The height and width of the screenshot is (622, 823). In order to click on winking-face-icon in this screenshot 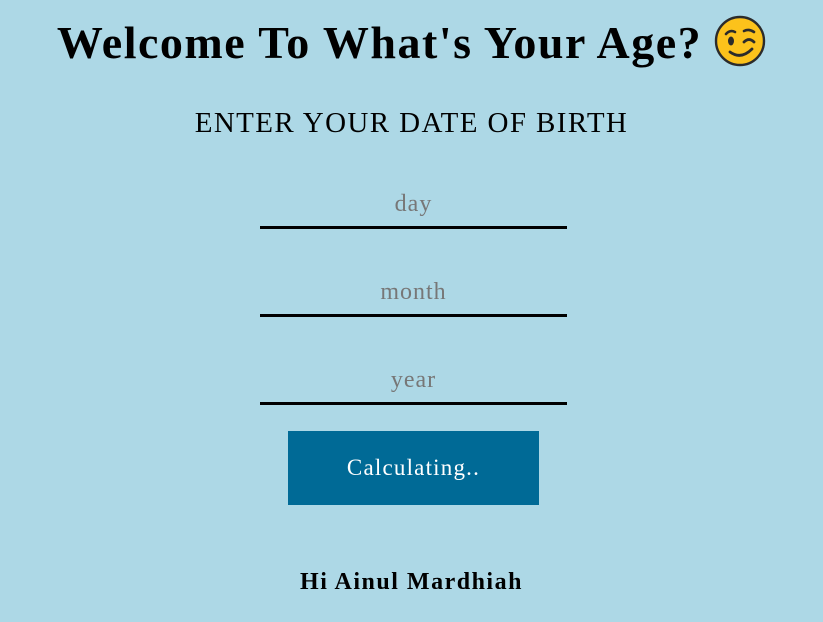, I will do `click(740, 41)`.